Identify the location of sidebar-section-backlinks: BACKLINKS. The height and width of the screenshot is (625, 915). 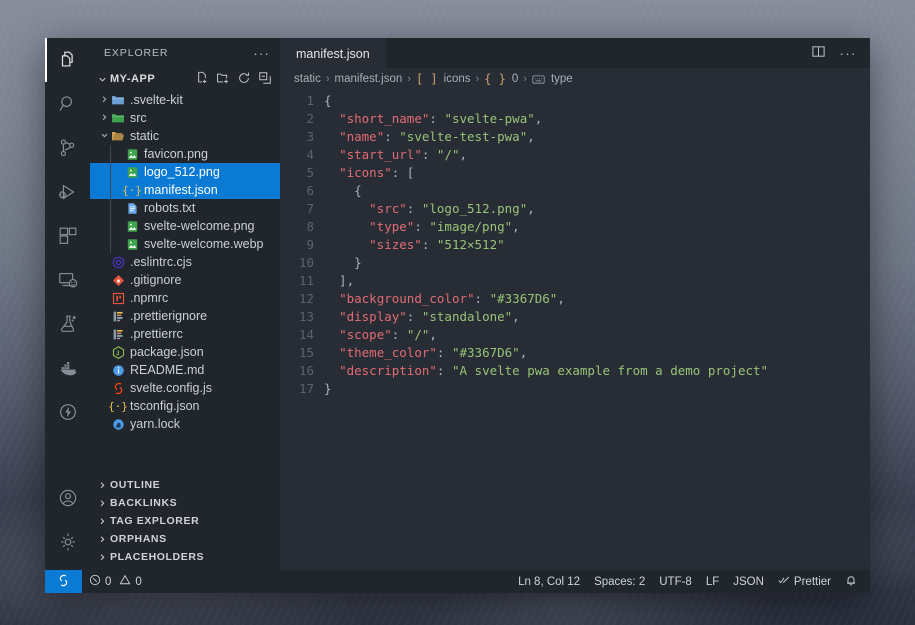
(185, 503).